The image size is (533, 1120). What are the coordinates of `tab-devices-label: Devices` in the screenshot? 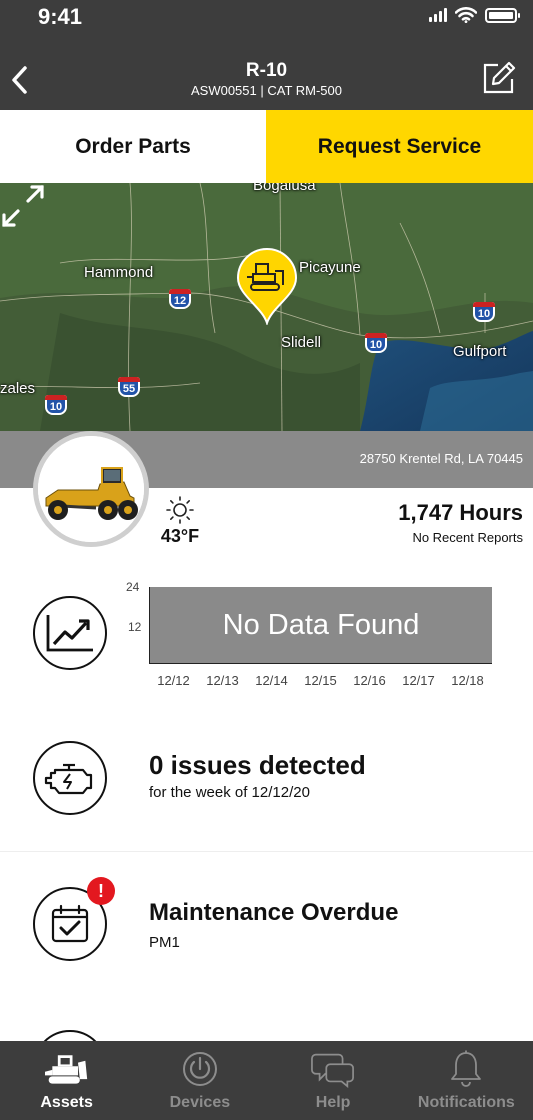 It's located at (200, 1102).